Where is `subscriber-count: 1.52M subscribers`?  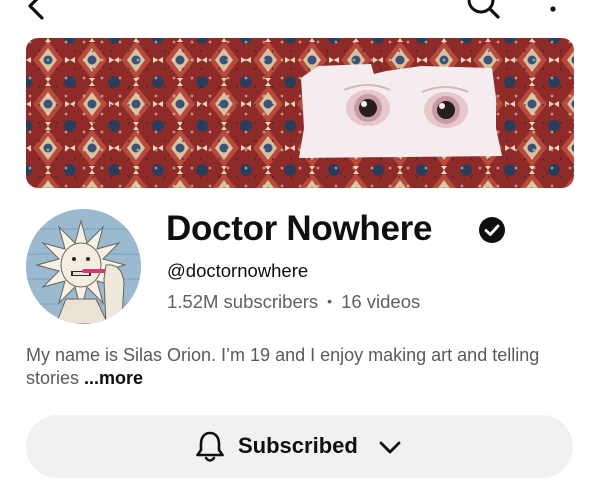
subscriber-count: 1.52M subscribers is located at coordinates (243, 301).